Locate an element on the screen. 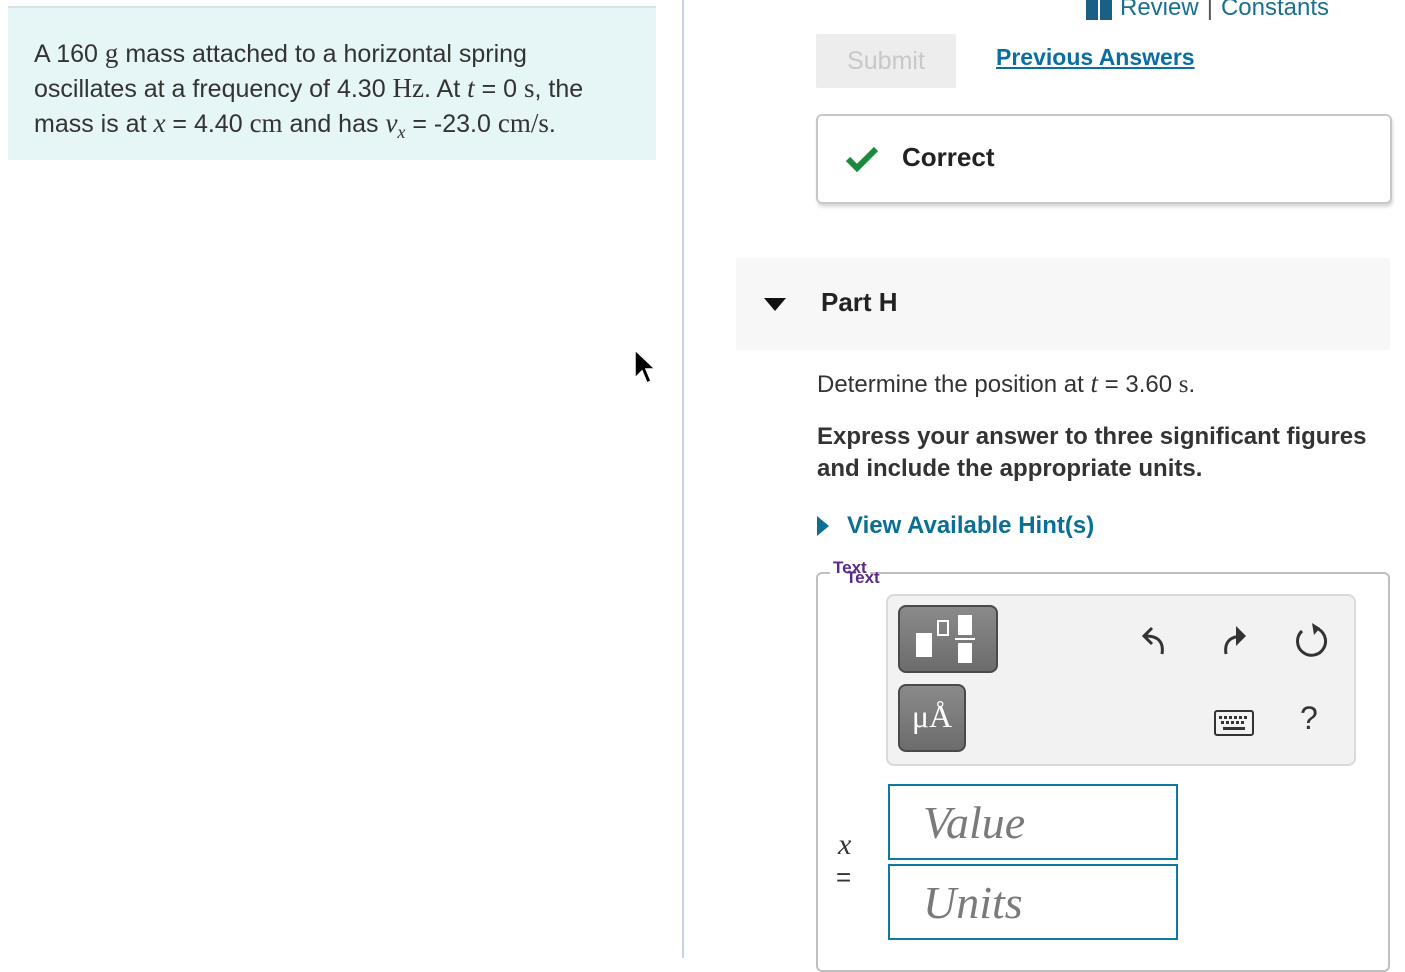  velocity-variable: v is located at coordinates (391, 123).